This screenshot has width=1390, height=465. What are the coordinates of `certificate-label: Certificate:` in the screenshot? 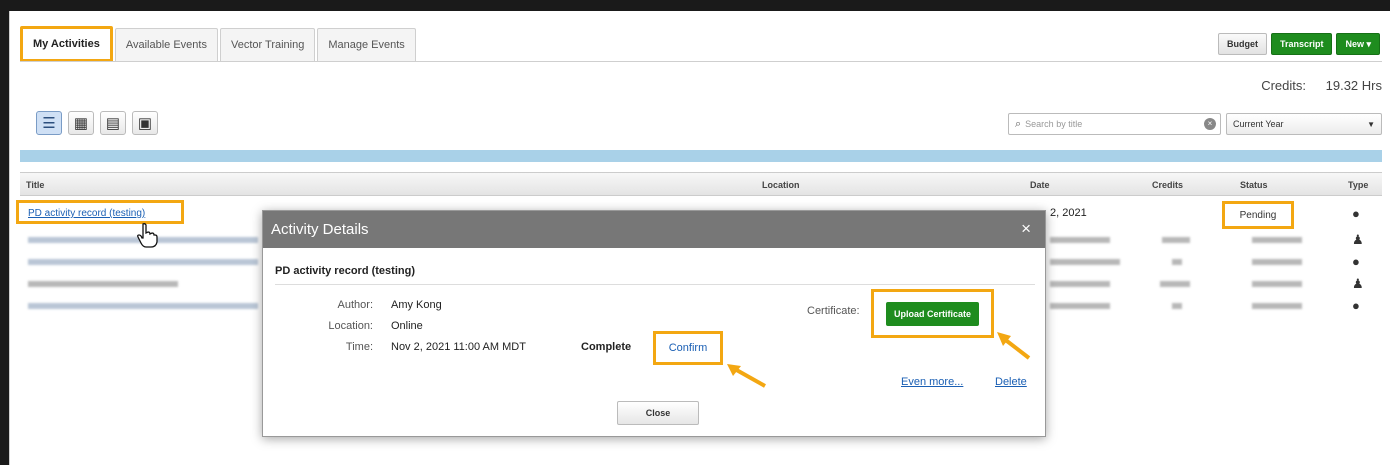 It's located at (833, 311).